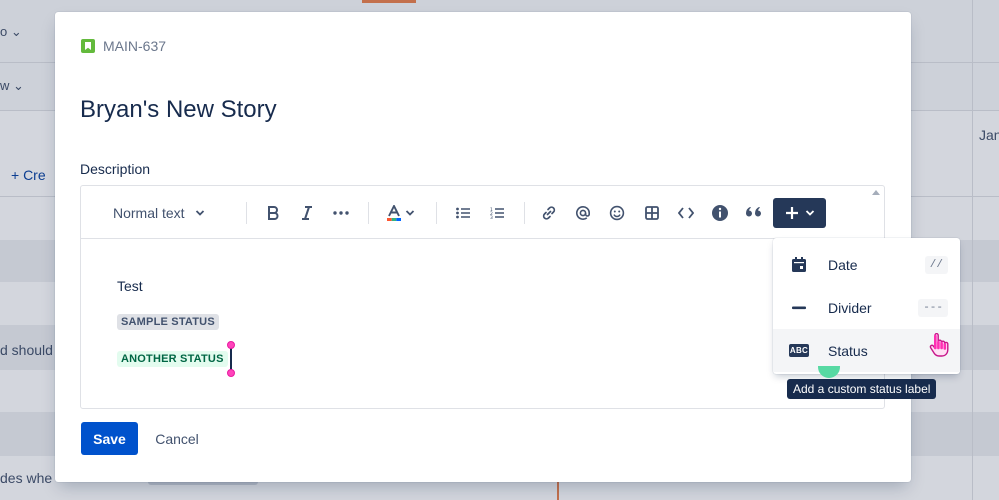 This screenshot has height=500, width=999. What do you see at coordinates (109, 438) in the screenshot?
I see `save-button: Save` at bounding box center [109, 438].